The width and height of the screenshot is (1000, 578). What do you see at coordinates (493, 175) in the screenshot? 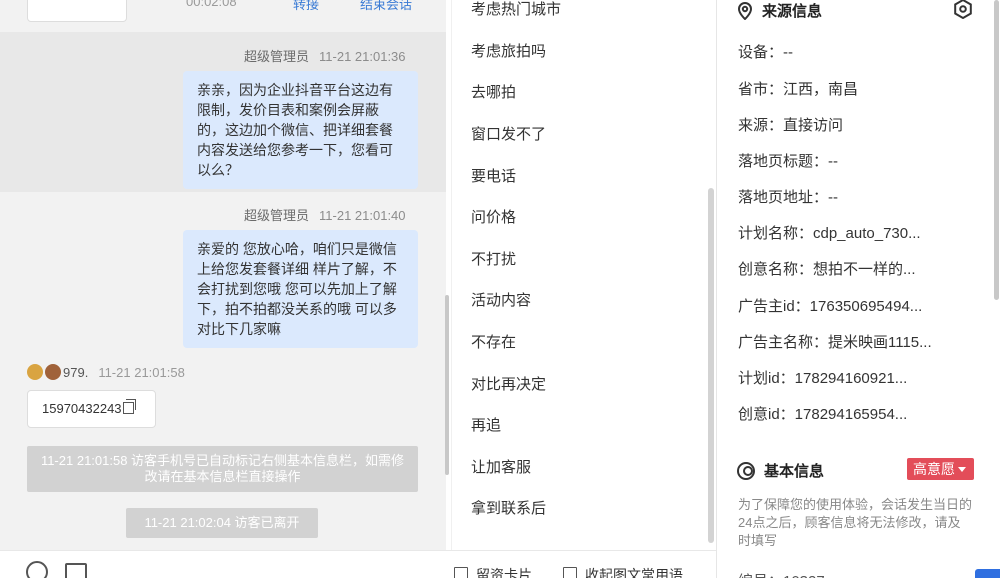
I see `quick-reply-item: 要电话` at bounding box center [493, 175].